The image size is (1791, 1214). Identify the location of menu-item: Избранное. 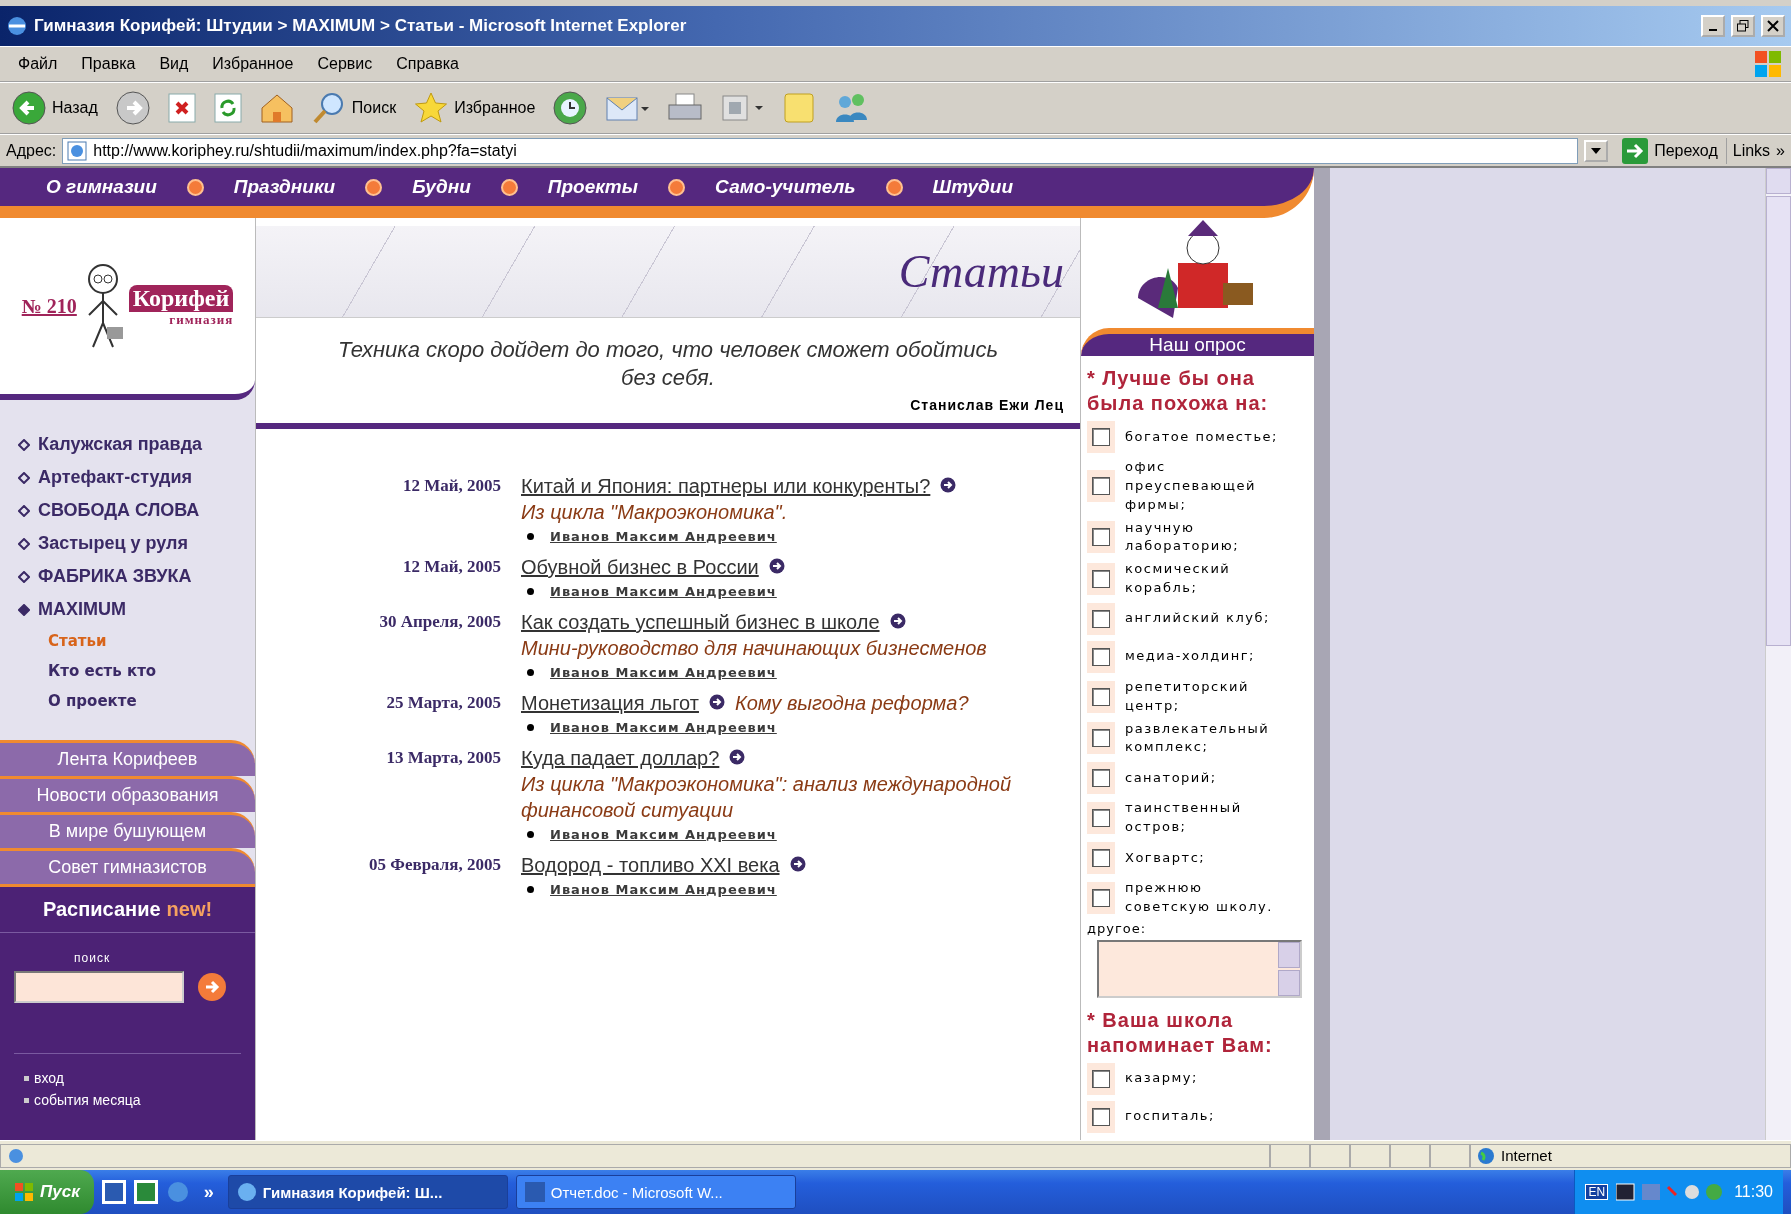
(253, 64).